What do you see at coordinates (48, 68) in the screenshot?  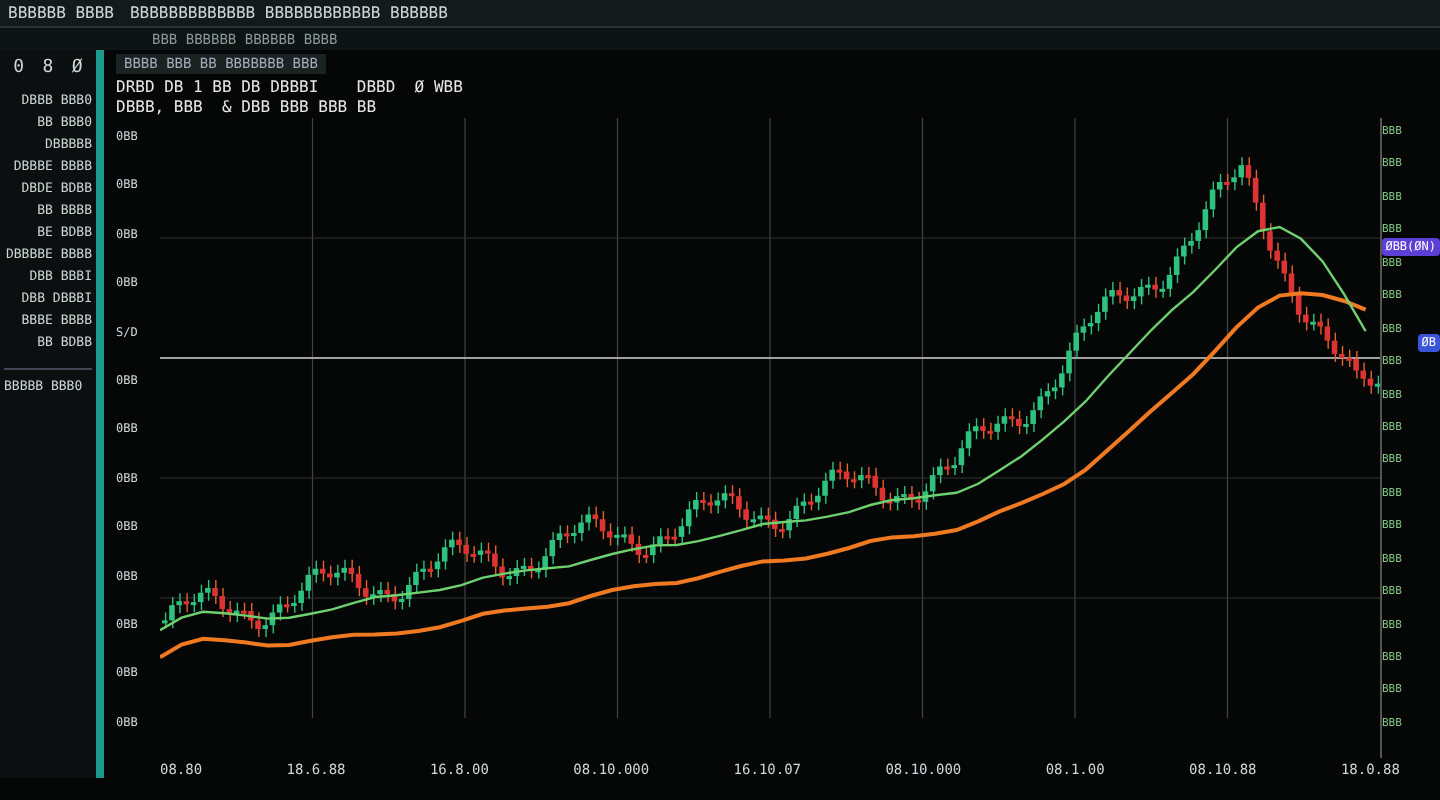 I see `toolbar-glyph: 8` at bounding box center [48, 68].